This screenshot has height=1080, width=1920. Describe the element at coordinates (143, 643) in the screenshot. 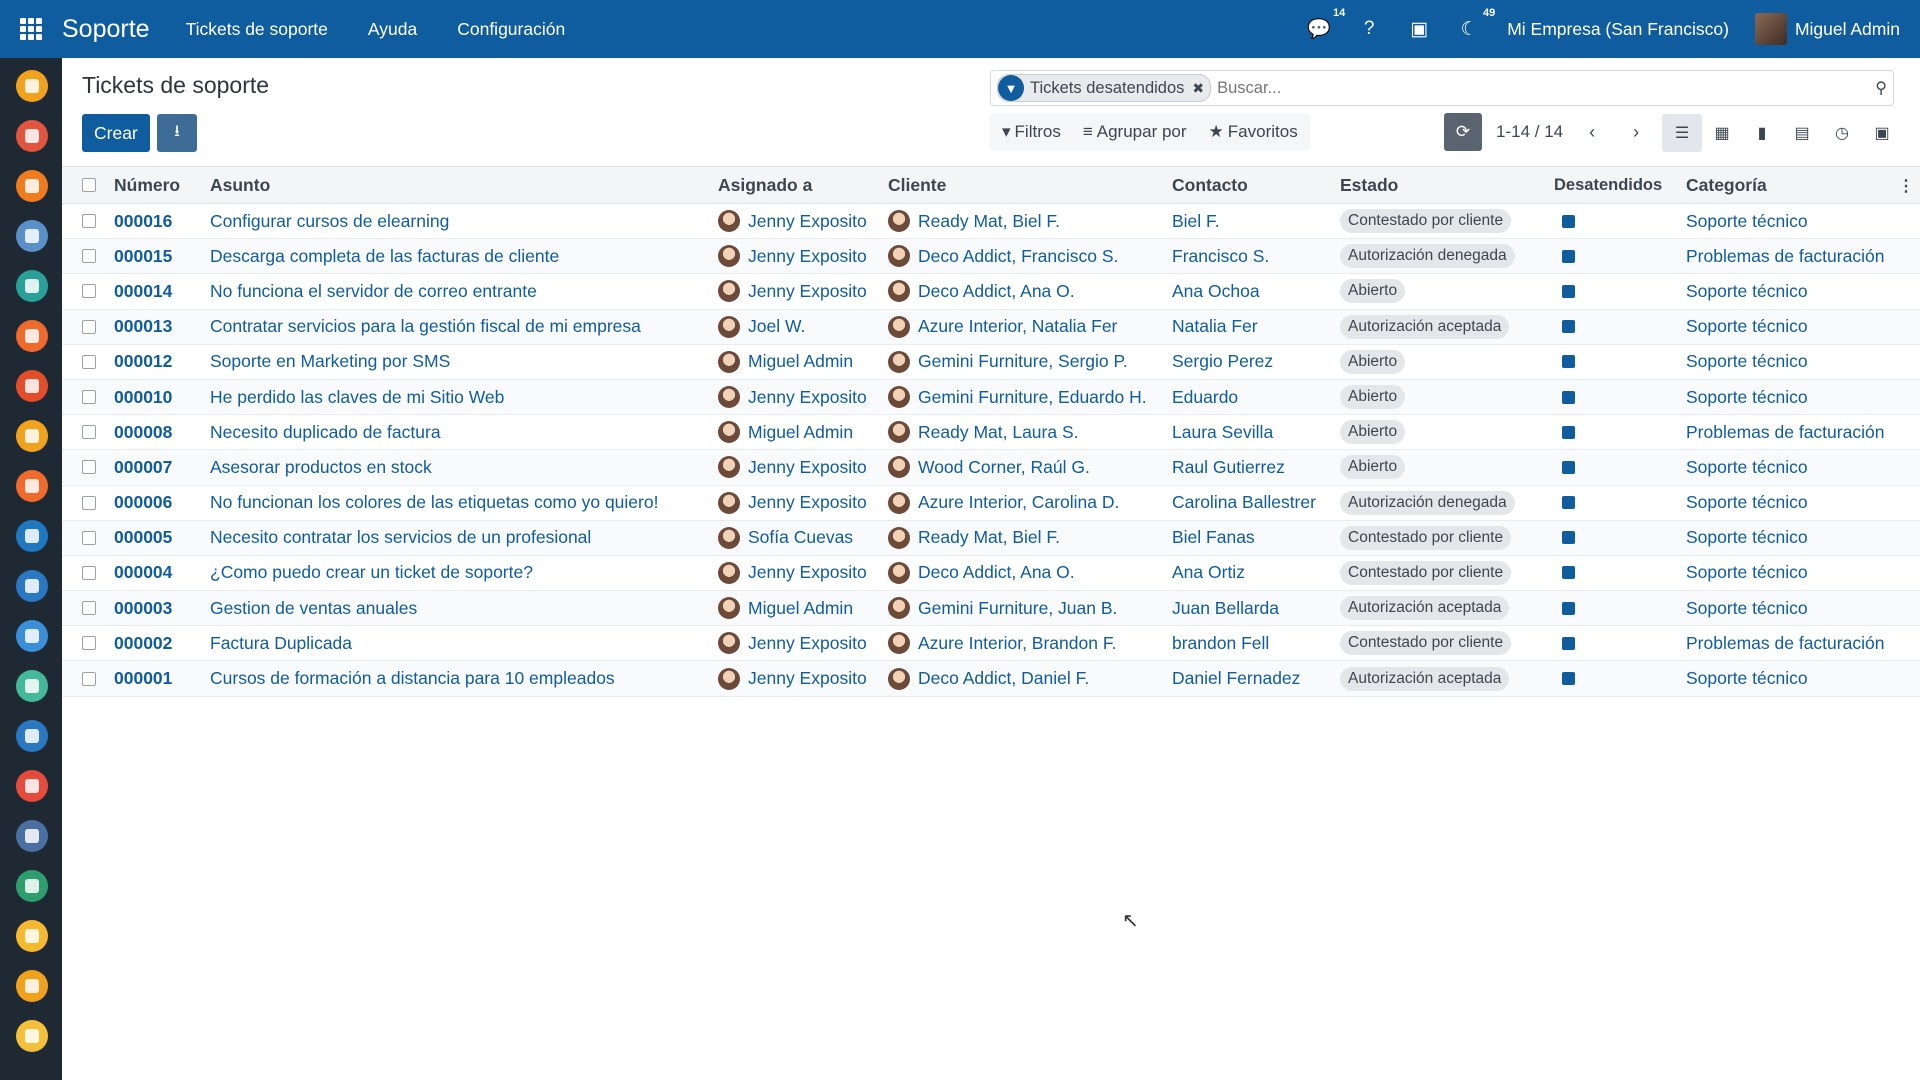

I see `ticket-number: 000002` at that location.